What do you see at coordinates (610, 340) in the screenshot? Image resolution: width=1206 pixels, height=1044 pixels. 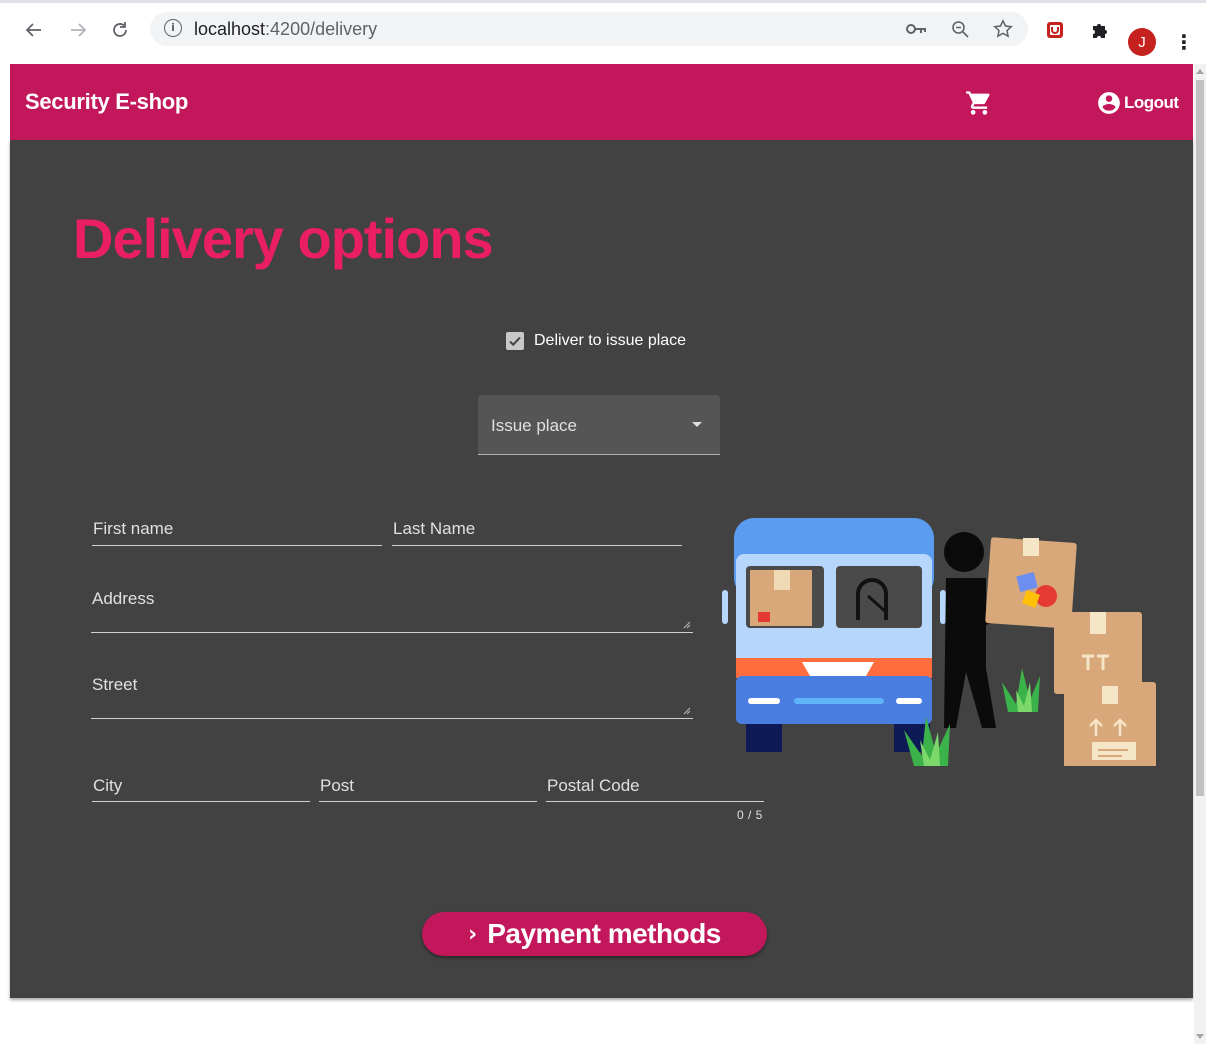 I see `checkbox-label: Deliver to issue place` at bounding box center [610, 340].